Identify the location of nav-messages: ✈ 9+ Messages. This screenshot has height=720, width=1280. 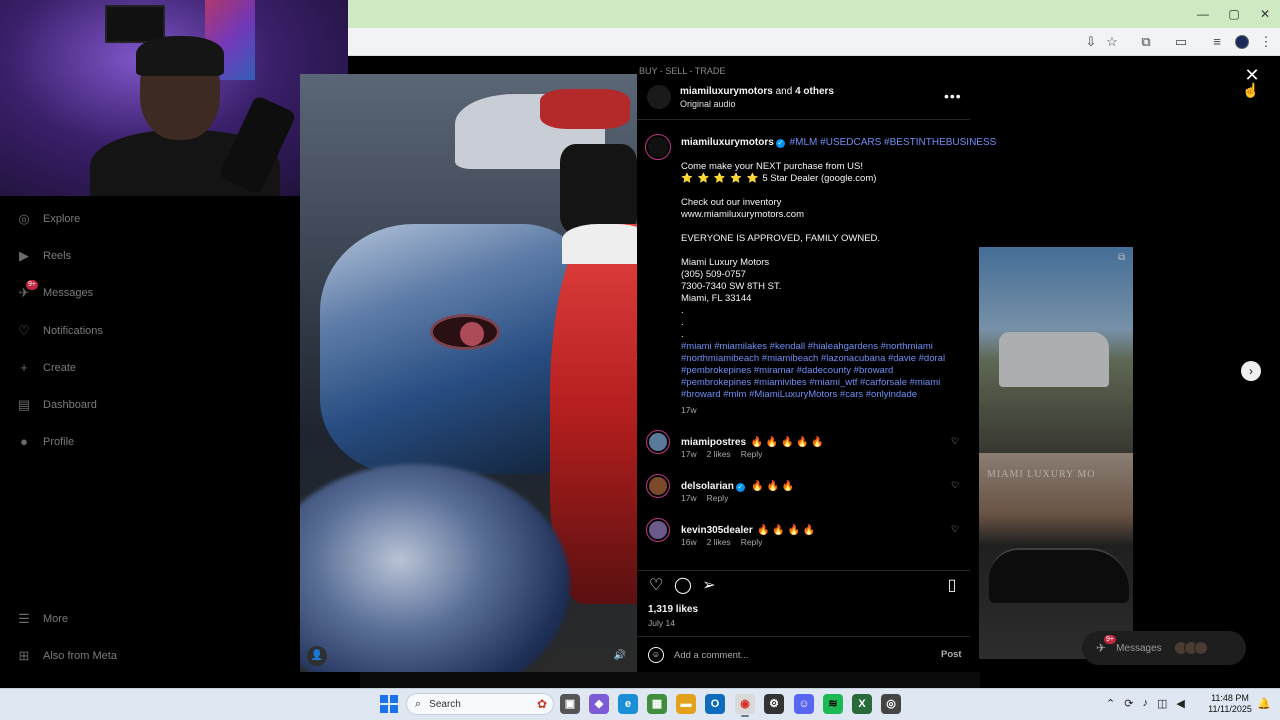
(54, 291).